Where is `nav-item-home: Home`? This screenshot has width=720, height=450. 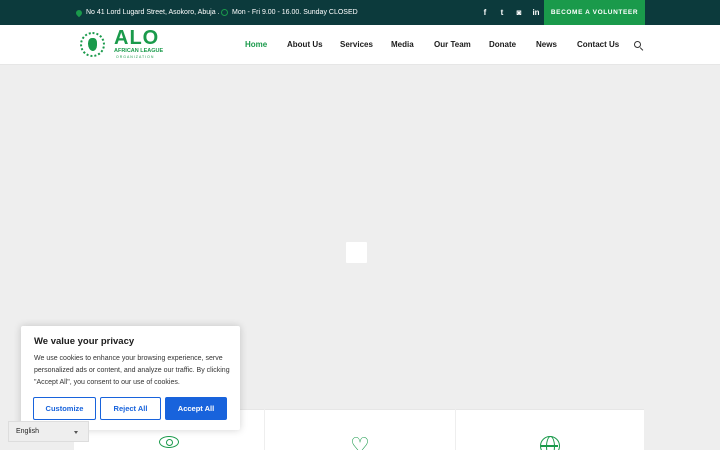
nav-item-home: Home is located at coordinates (256, 44).